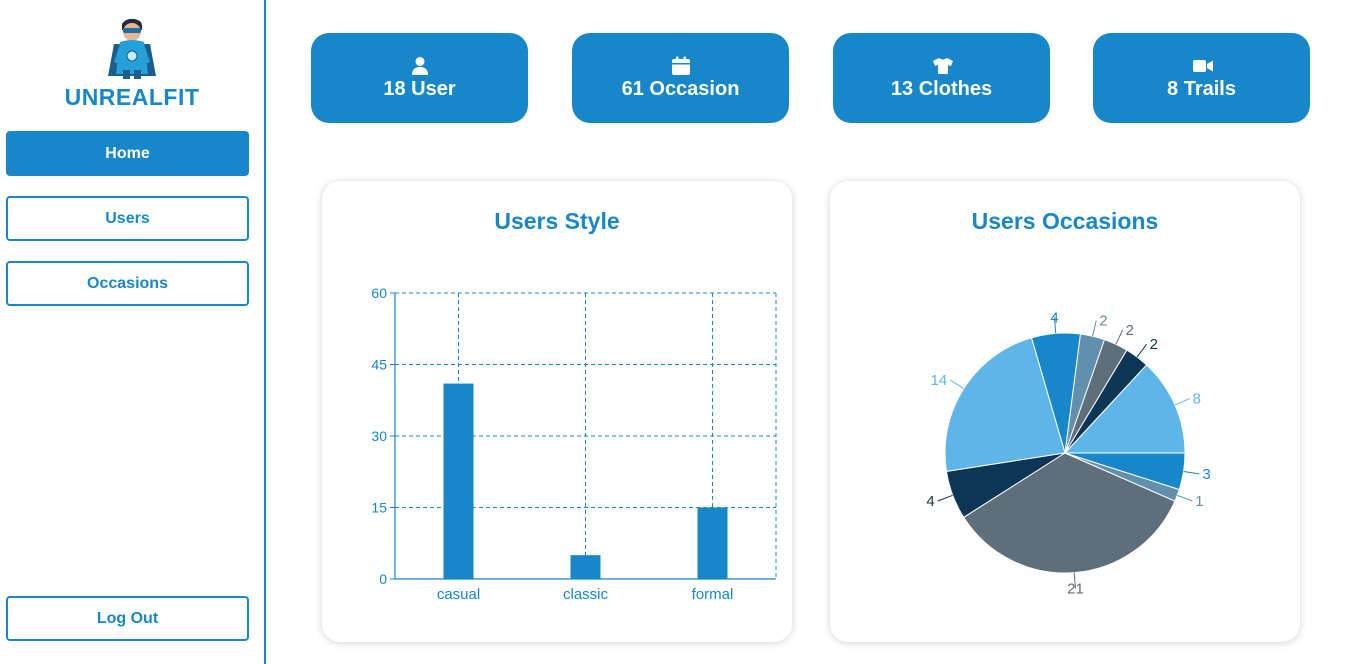  I want to click on pie-slice-label: 3, so click(1206, 474).